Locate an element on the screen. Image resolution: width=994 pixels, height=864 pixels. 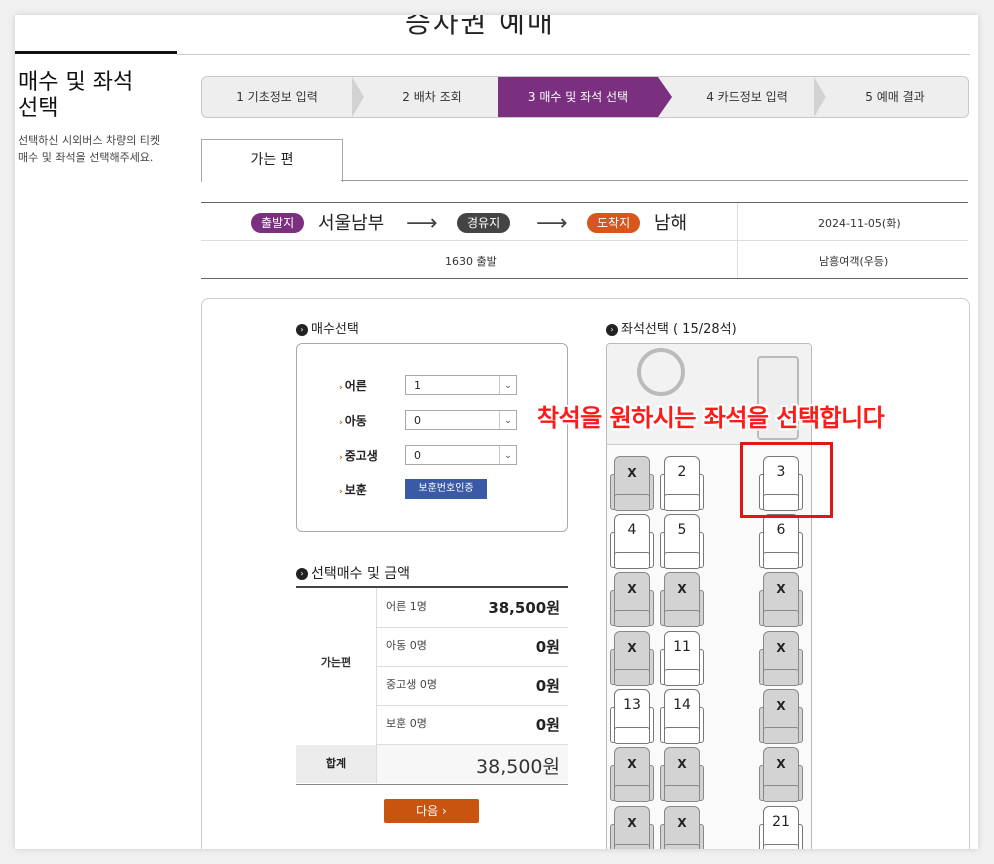
tab-outbound: 가는 편 is located at coordinates (272, 160).